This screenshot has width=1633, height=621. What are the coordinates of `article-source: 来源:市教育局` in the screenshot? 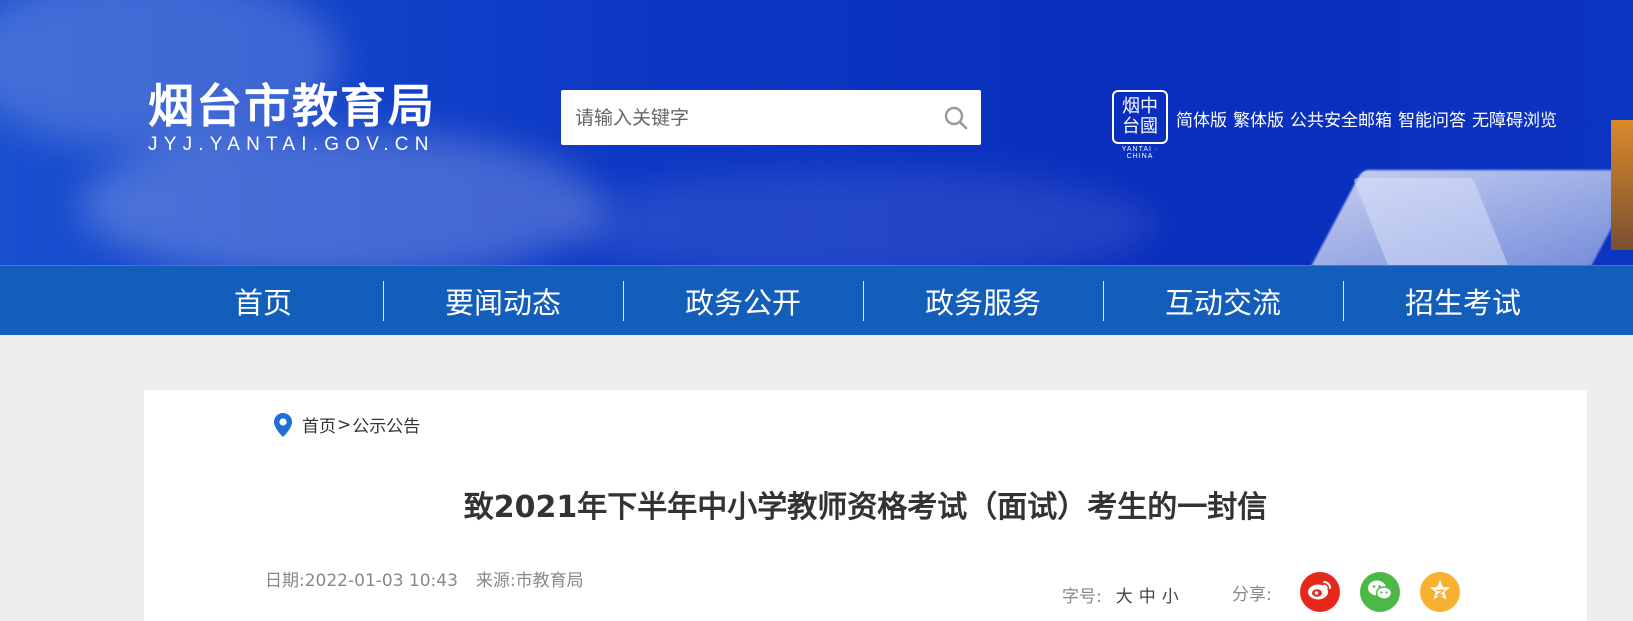 It's located at (529, 581).